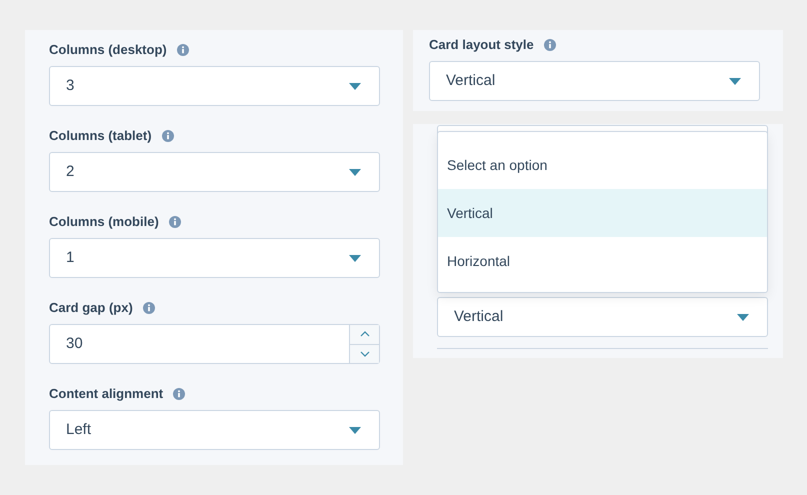  I want to click on chevron-down-icon, so click(365, 353).